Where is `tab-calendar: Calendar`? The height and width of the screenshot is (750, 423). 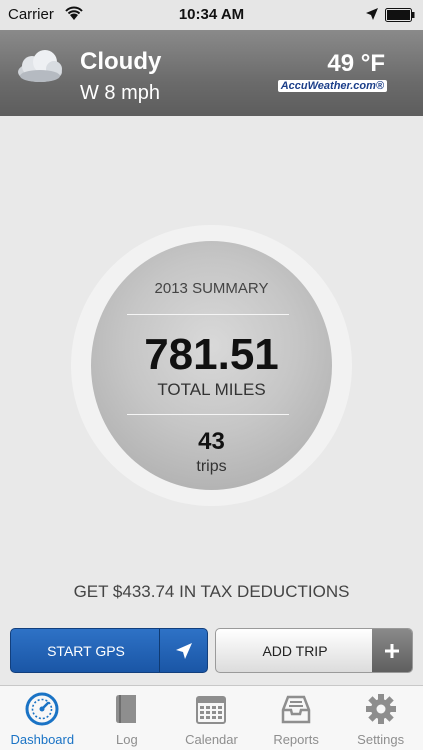
tab-calendar: Calendar is located at coordinates (211, 718).